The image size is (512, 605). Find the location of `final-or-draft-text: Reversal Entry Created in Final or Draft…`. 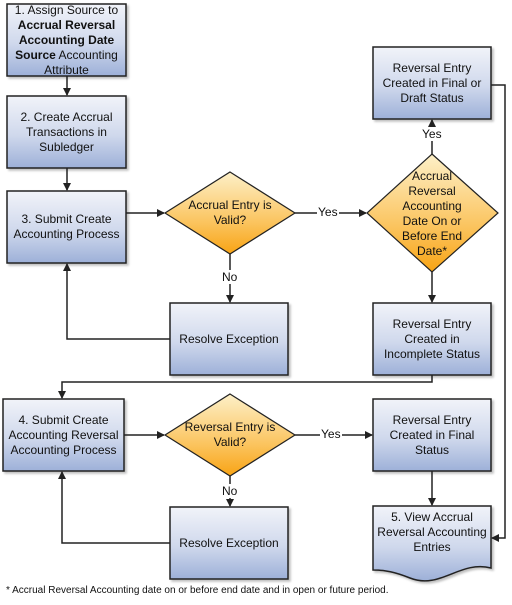

final-or-draft-text: Reversal Entry Created in Final or Draft… is located at coordinates (432, 82).